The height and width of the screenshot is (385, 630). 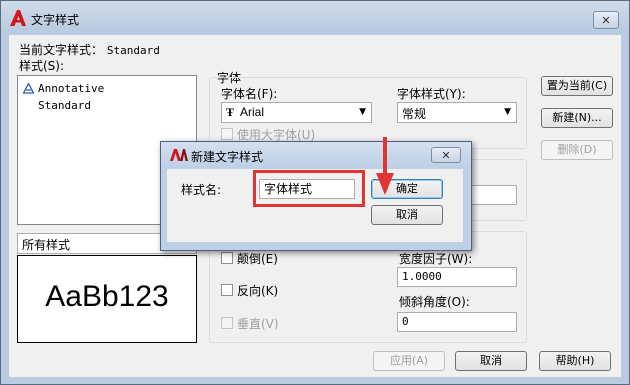 What do you see at coordinates (28, 88) in the screenshot?
I see `annotative-icon` at bounding box center [28, 88].